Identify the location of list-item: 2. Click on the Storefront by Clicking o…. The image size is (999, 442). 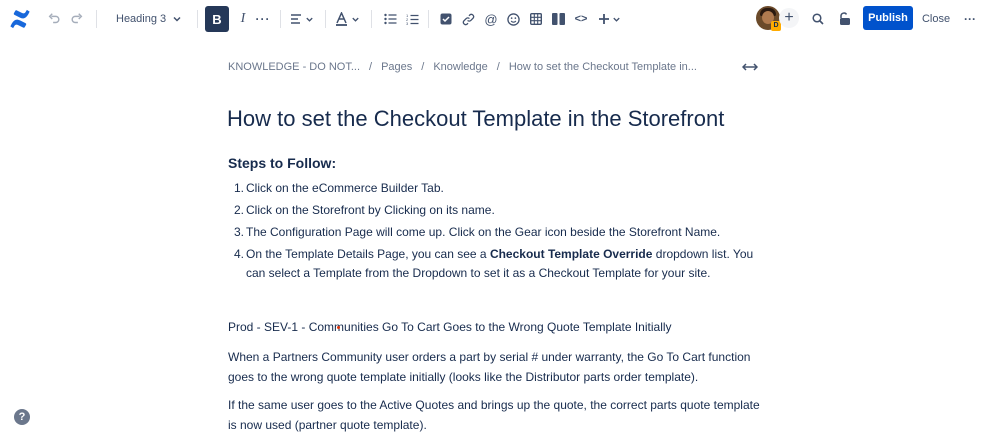
(498, 210).